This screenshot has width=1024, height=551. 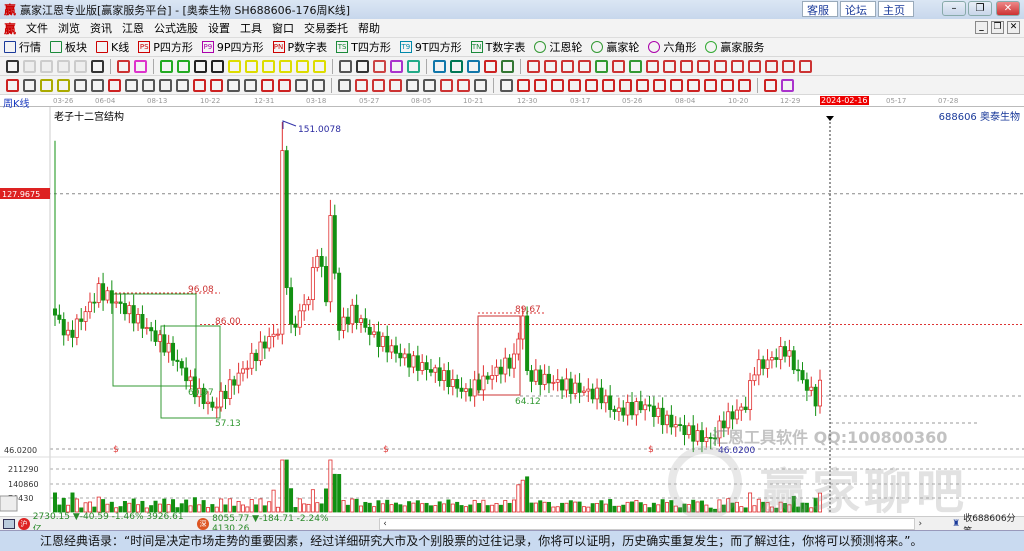 What do you see at coordinates (1008, 8) in the screenshot?
I see `close-button: ✕` at bounding box center [1008, 8].